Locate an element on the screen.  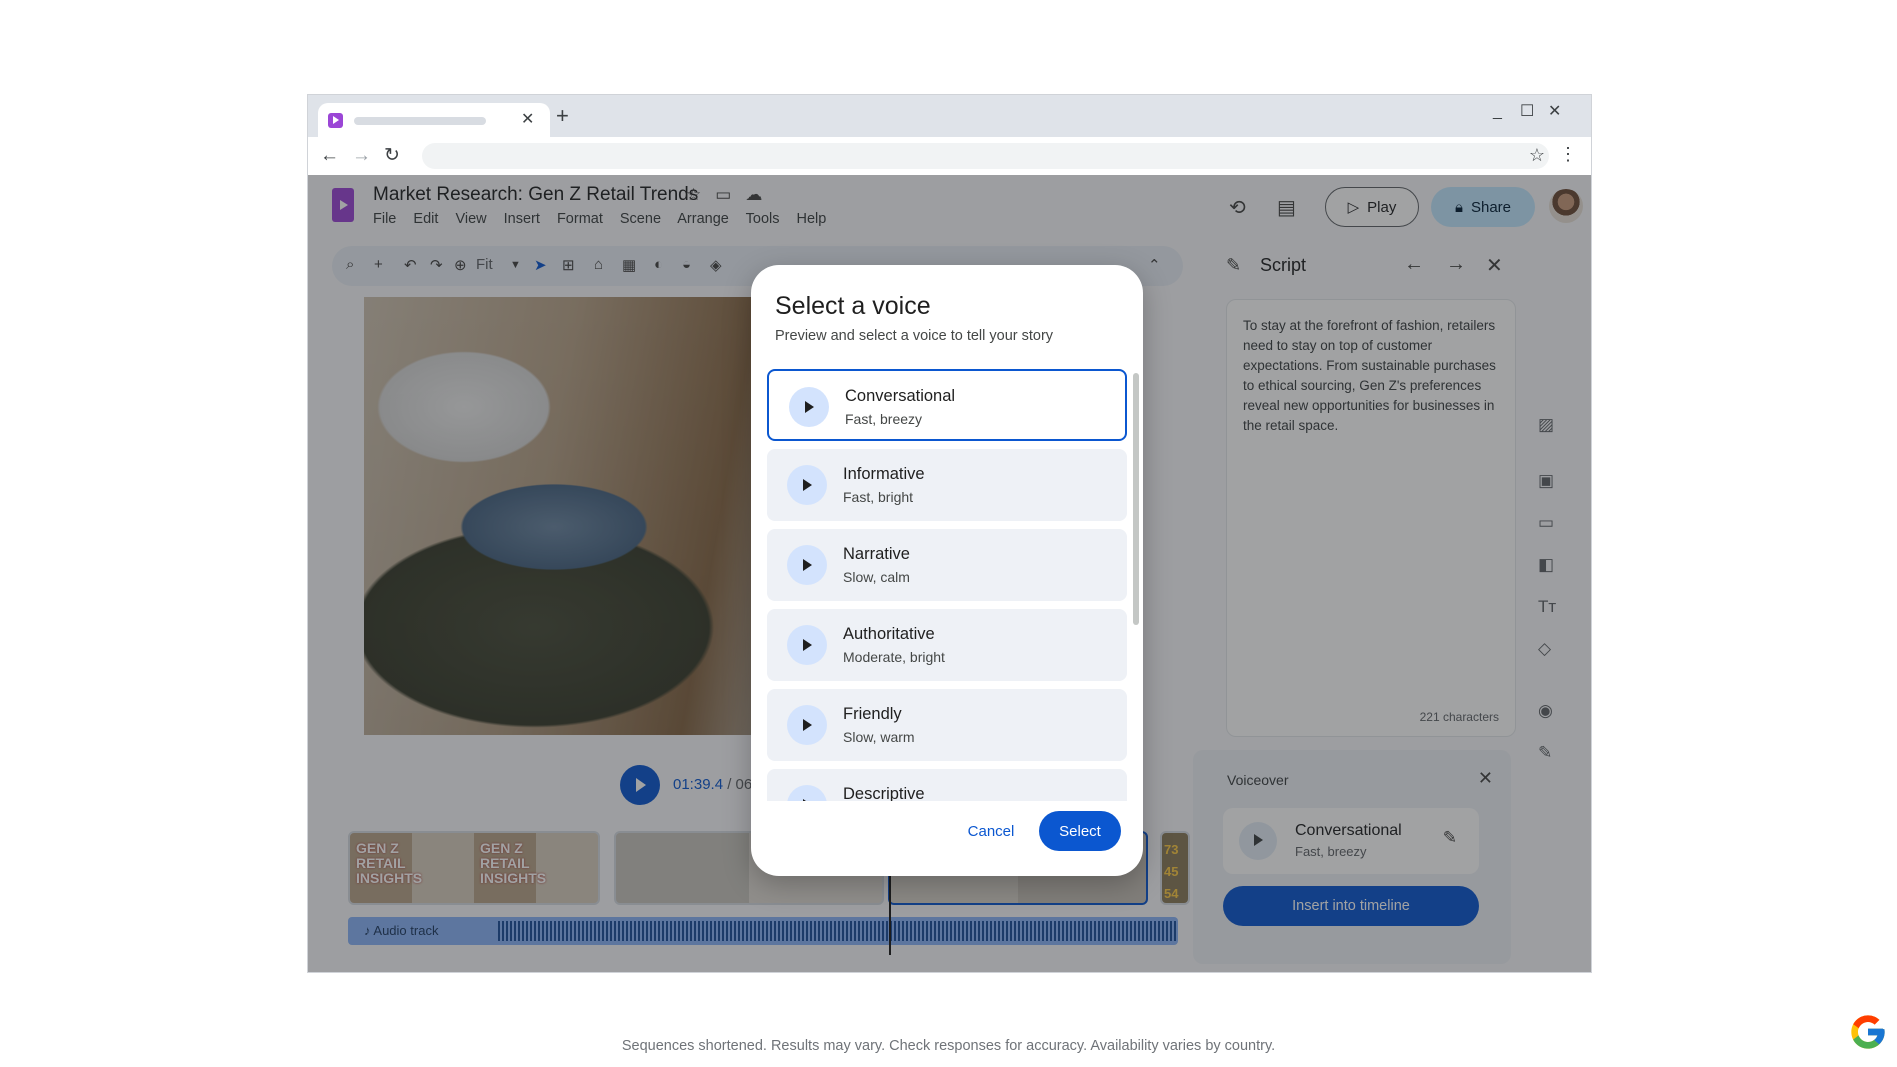
voice-option-friendly: Friendly Slow, warm is located at coordinates (947, 725).